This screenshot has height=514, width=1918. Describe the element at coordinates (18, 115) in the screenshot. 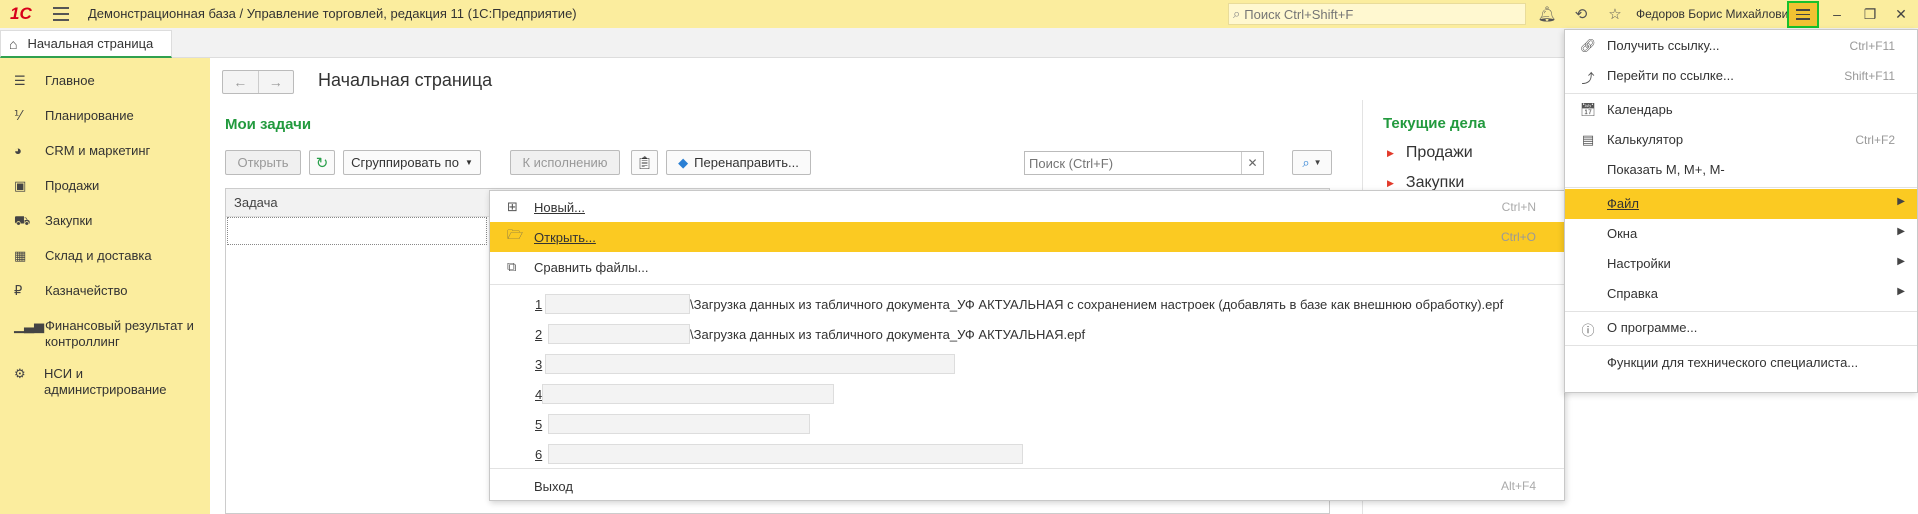

I see `planning-icon: ⅟` at that location.